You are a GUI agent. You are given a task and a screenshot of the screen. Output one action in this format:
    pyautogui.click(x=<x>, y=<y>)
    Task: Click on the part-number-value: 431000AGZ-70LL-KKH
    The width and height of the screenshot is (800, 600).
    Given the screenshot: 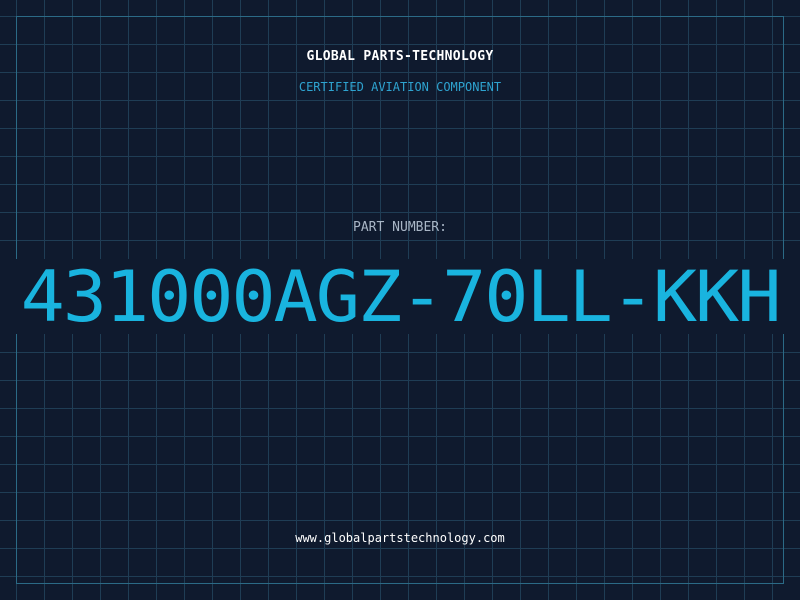 What is the action you would take?
    pyautogui.click(x=401, y=296)
    